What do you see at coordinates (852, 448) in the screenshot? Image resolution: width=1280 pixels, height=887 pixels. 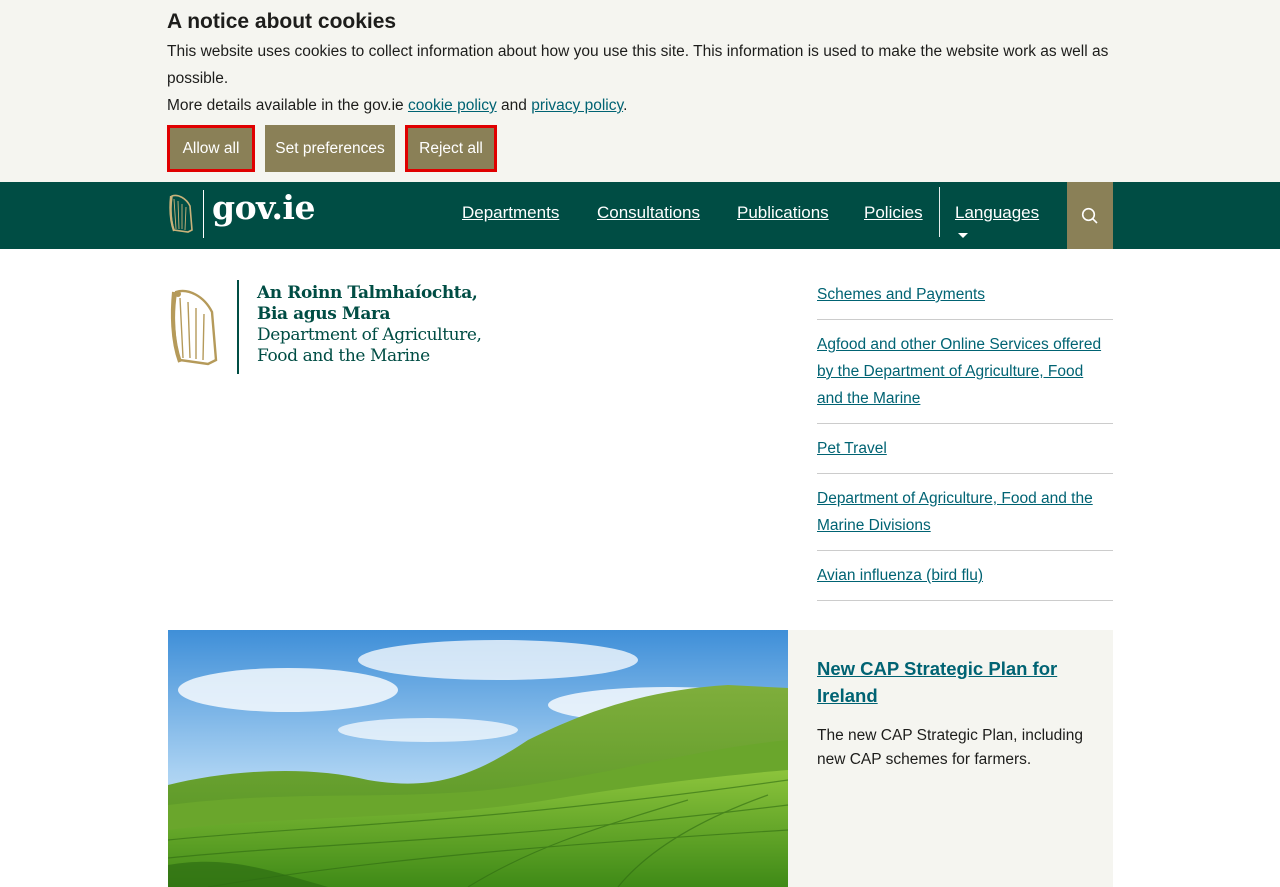 I see `link-pet-travel: Pet Travel` at bounding box center [852, 448].